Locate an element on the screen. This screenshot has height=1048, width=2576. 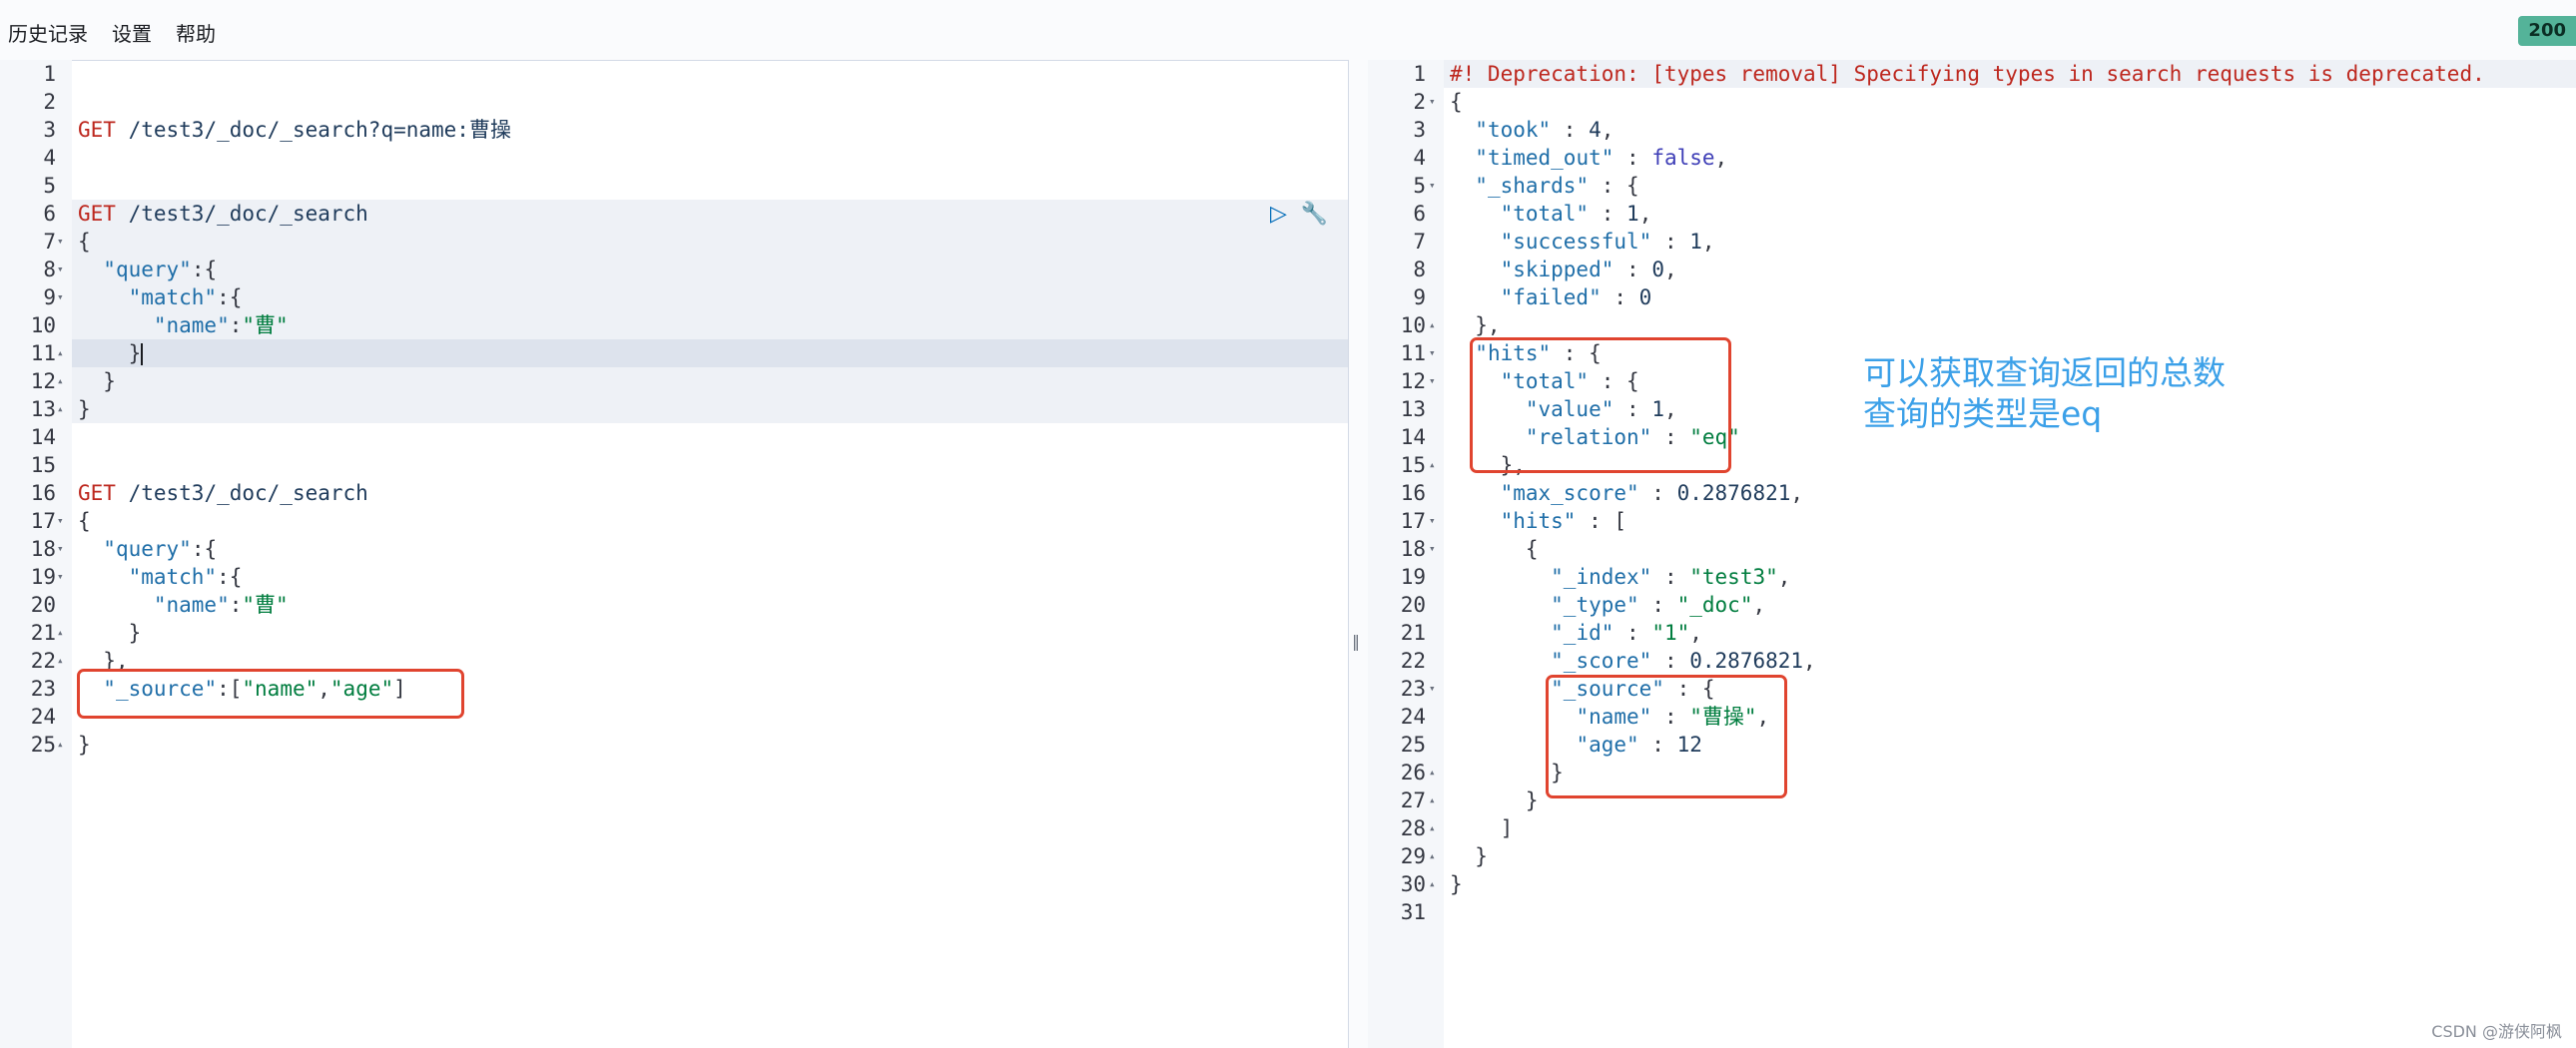
line-text: "max_score" : 0.2876821, is located at coordinates (1626, 493).